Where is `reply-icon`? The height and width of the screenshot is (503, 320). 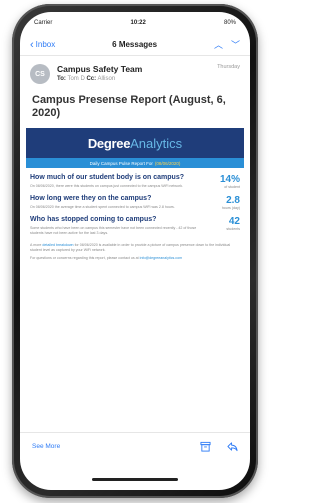 reply-icon is located at coordinates (232, 446).